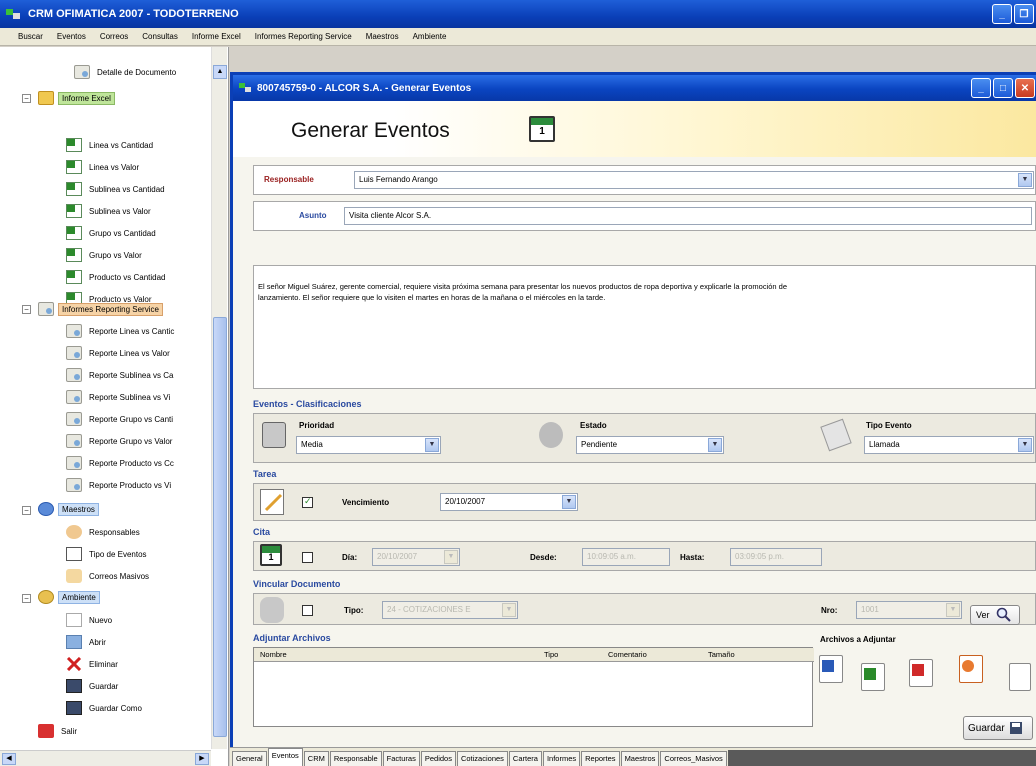 This screenshot has width=1036, height=766. I want to click on tree-item: Reporte Linea vs Valor, so click(119, 353).